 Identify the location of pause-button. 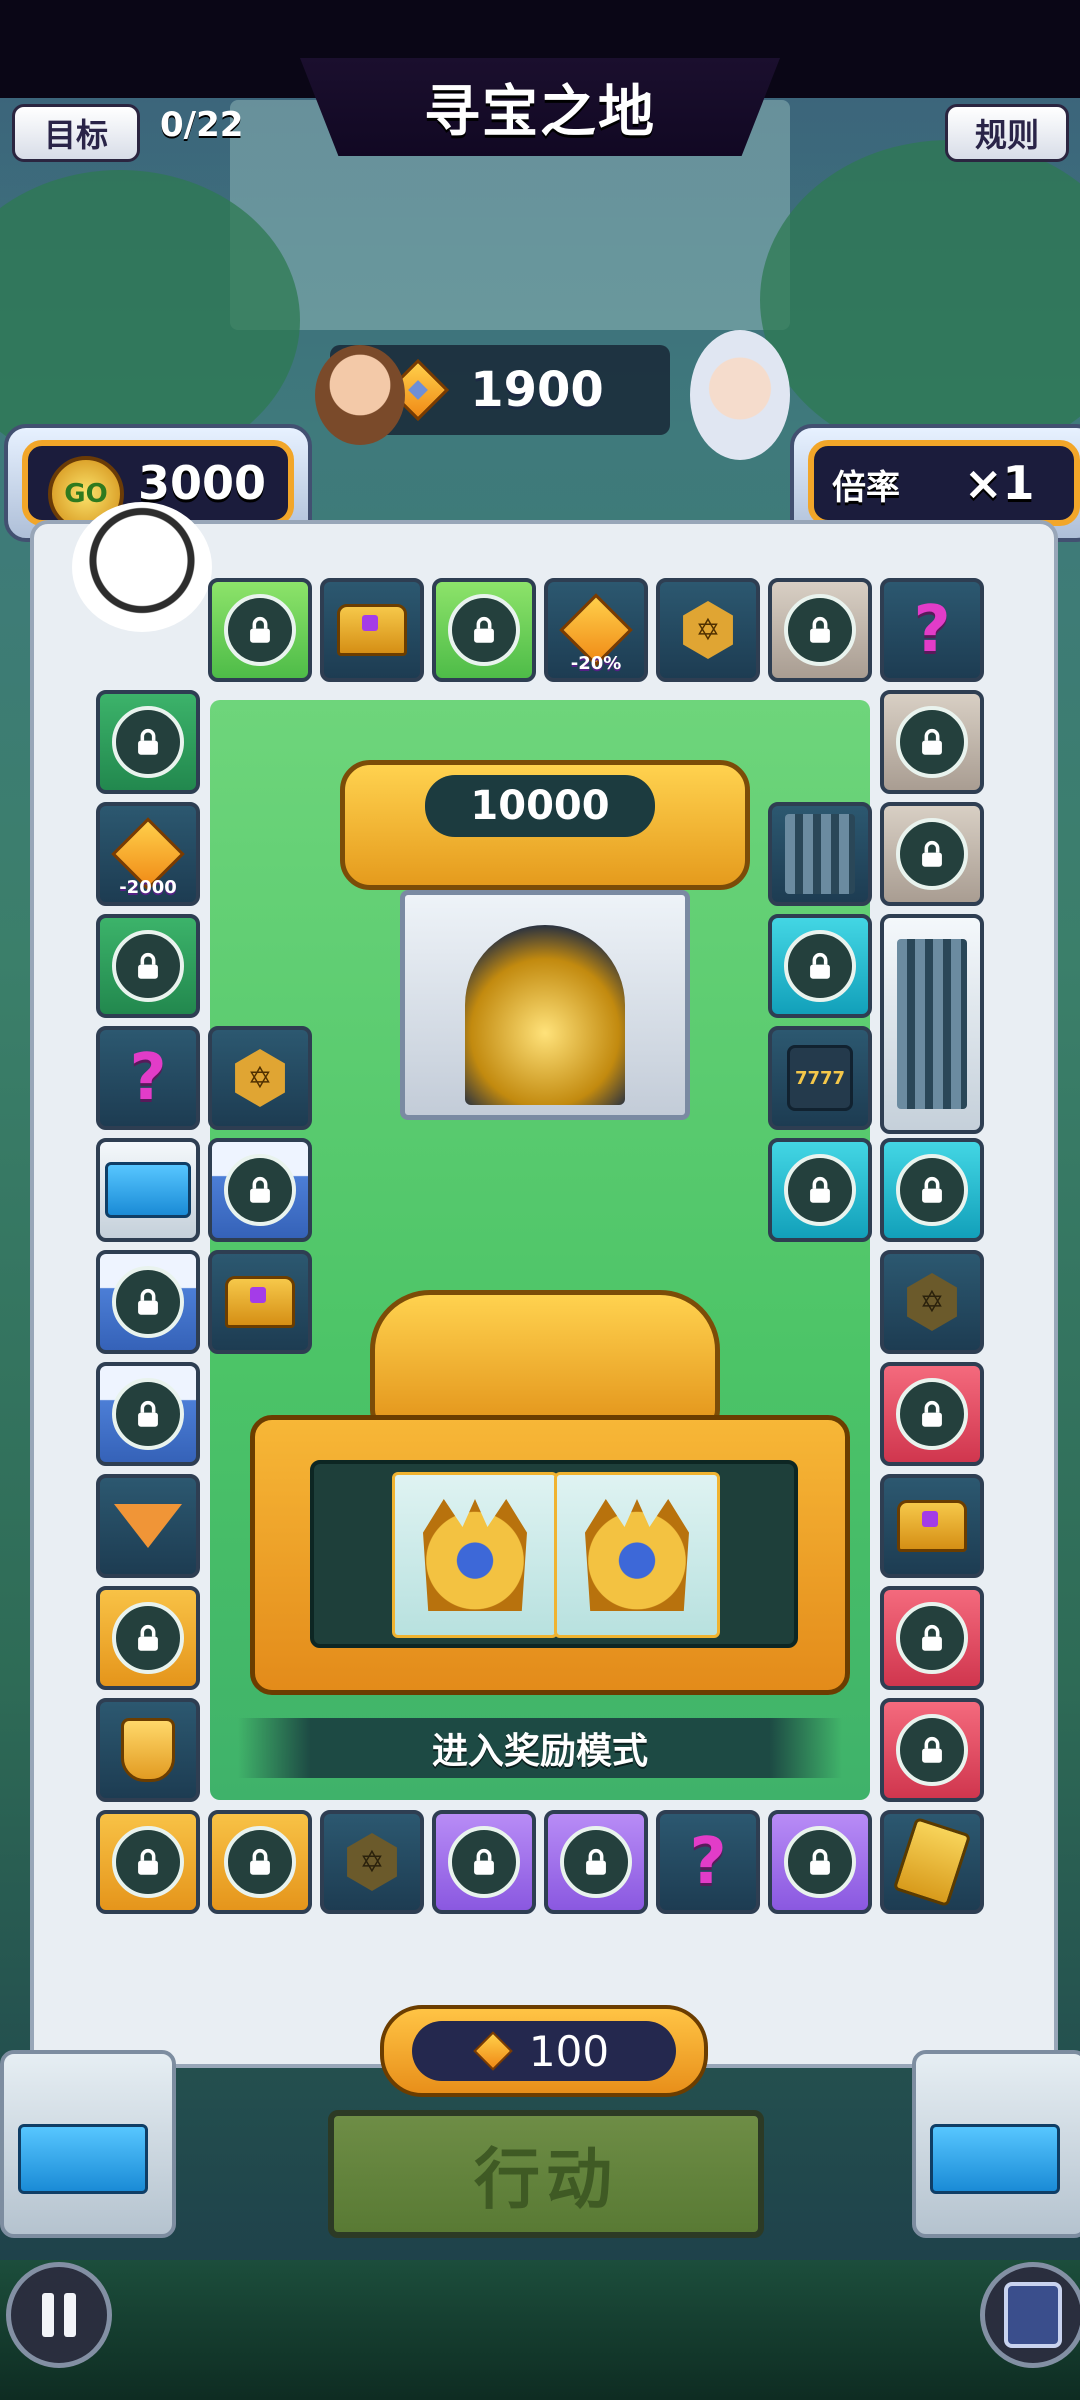
(59, 2315).